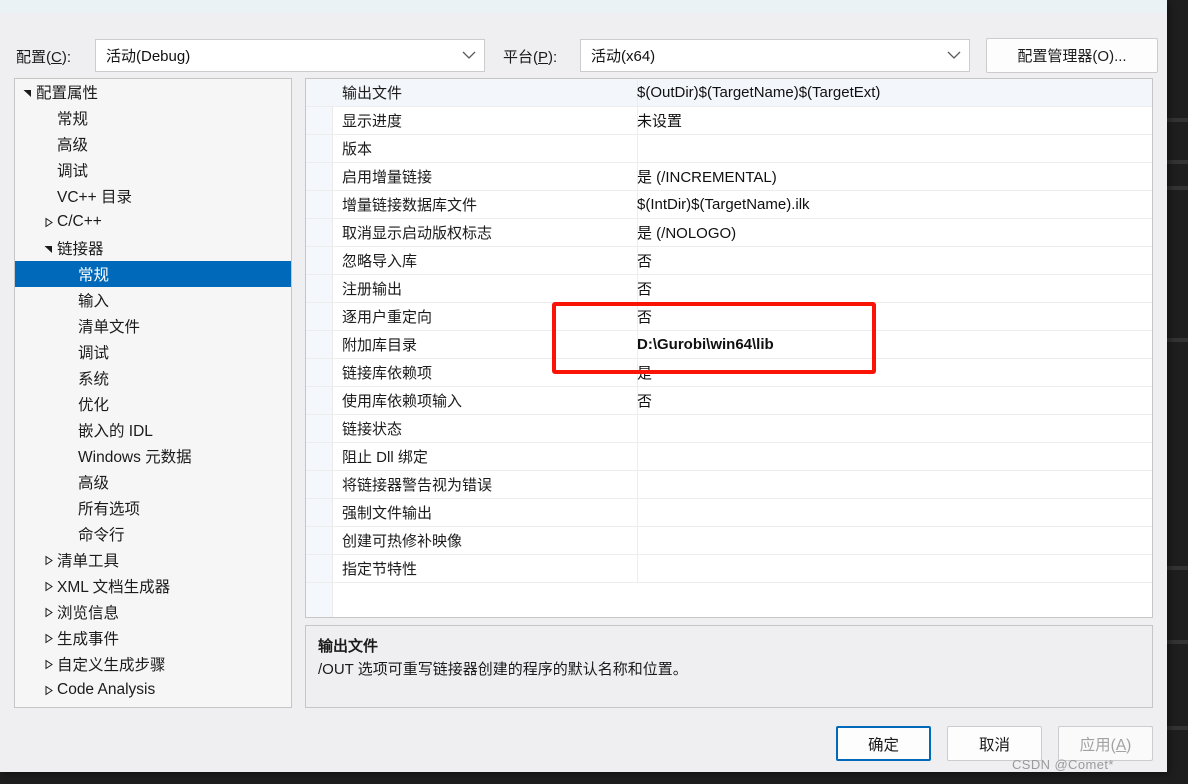 The height and width of the screenshot is (784, 1188). Describe the element at coordinates (410, 205) in the screenshot. I see `property-name: 增量链接数据库文件` at that location.